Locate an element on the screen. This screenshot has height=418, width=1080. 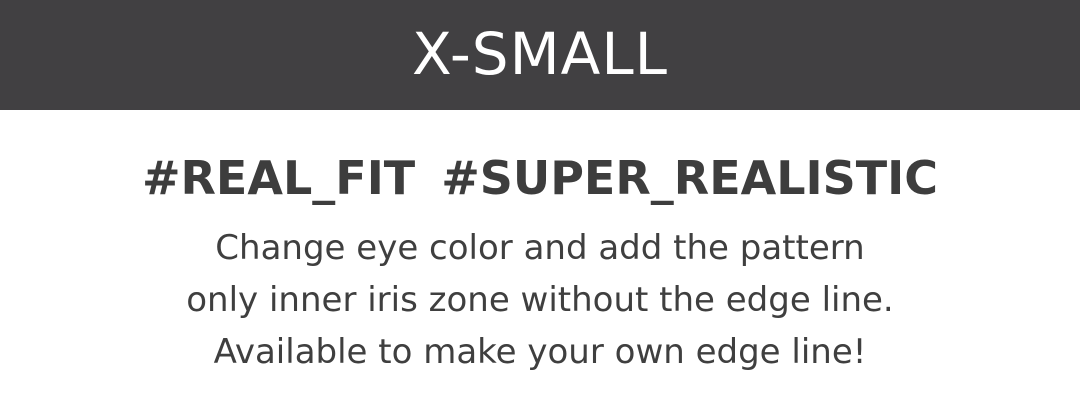
description-line: Available to make your own edge line! is located at coordinates (540, 352).